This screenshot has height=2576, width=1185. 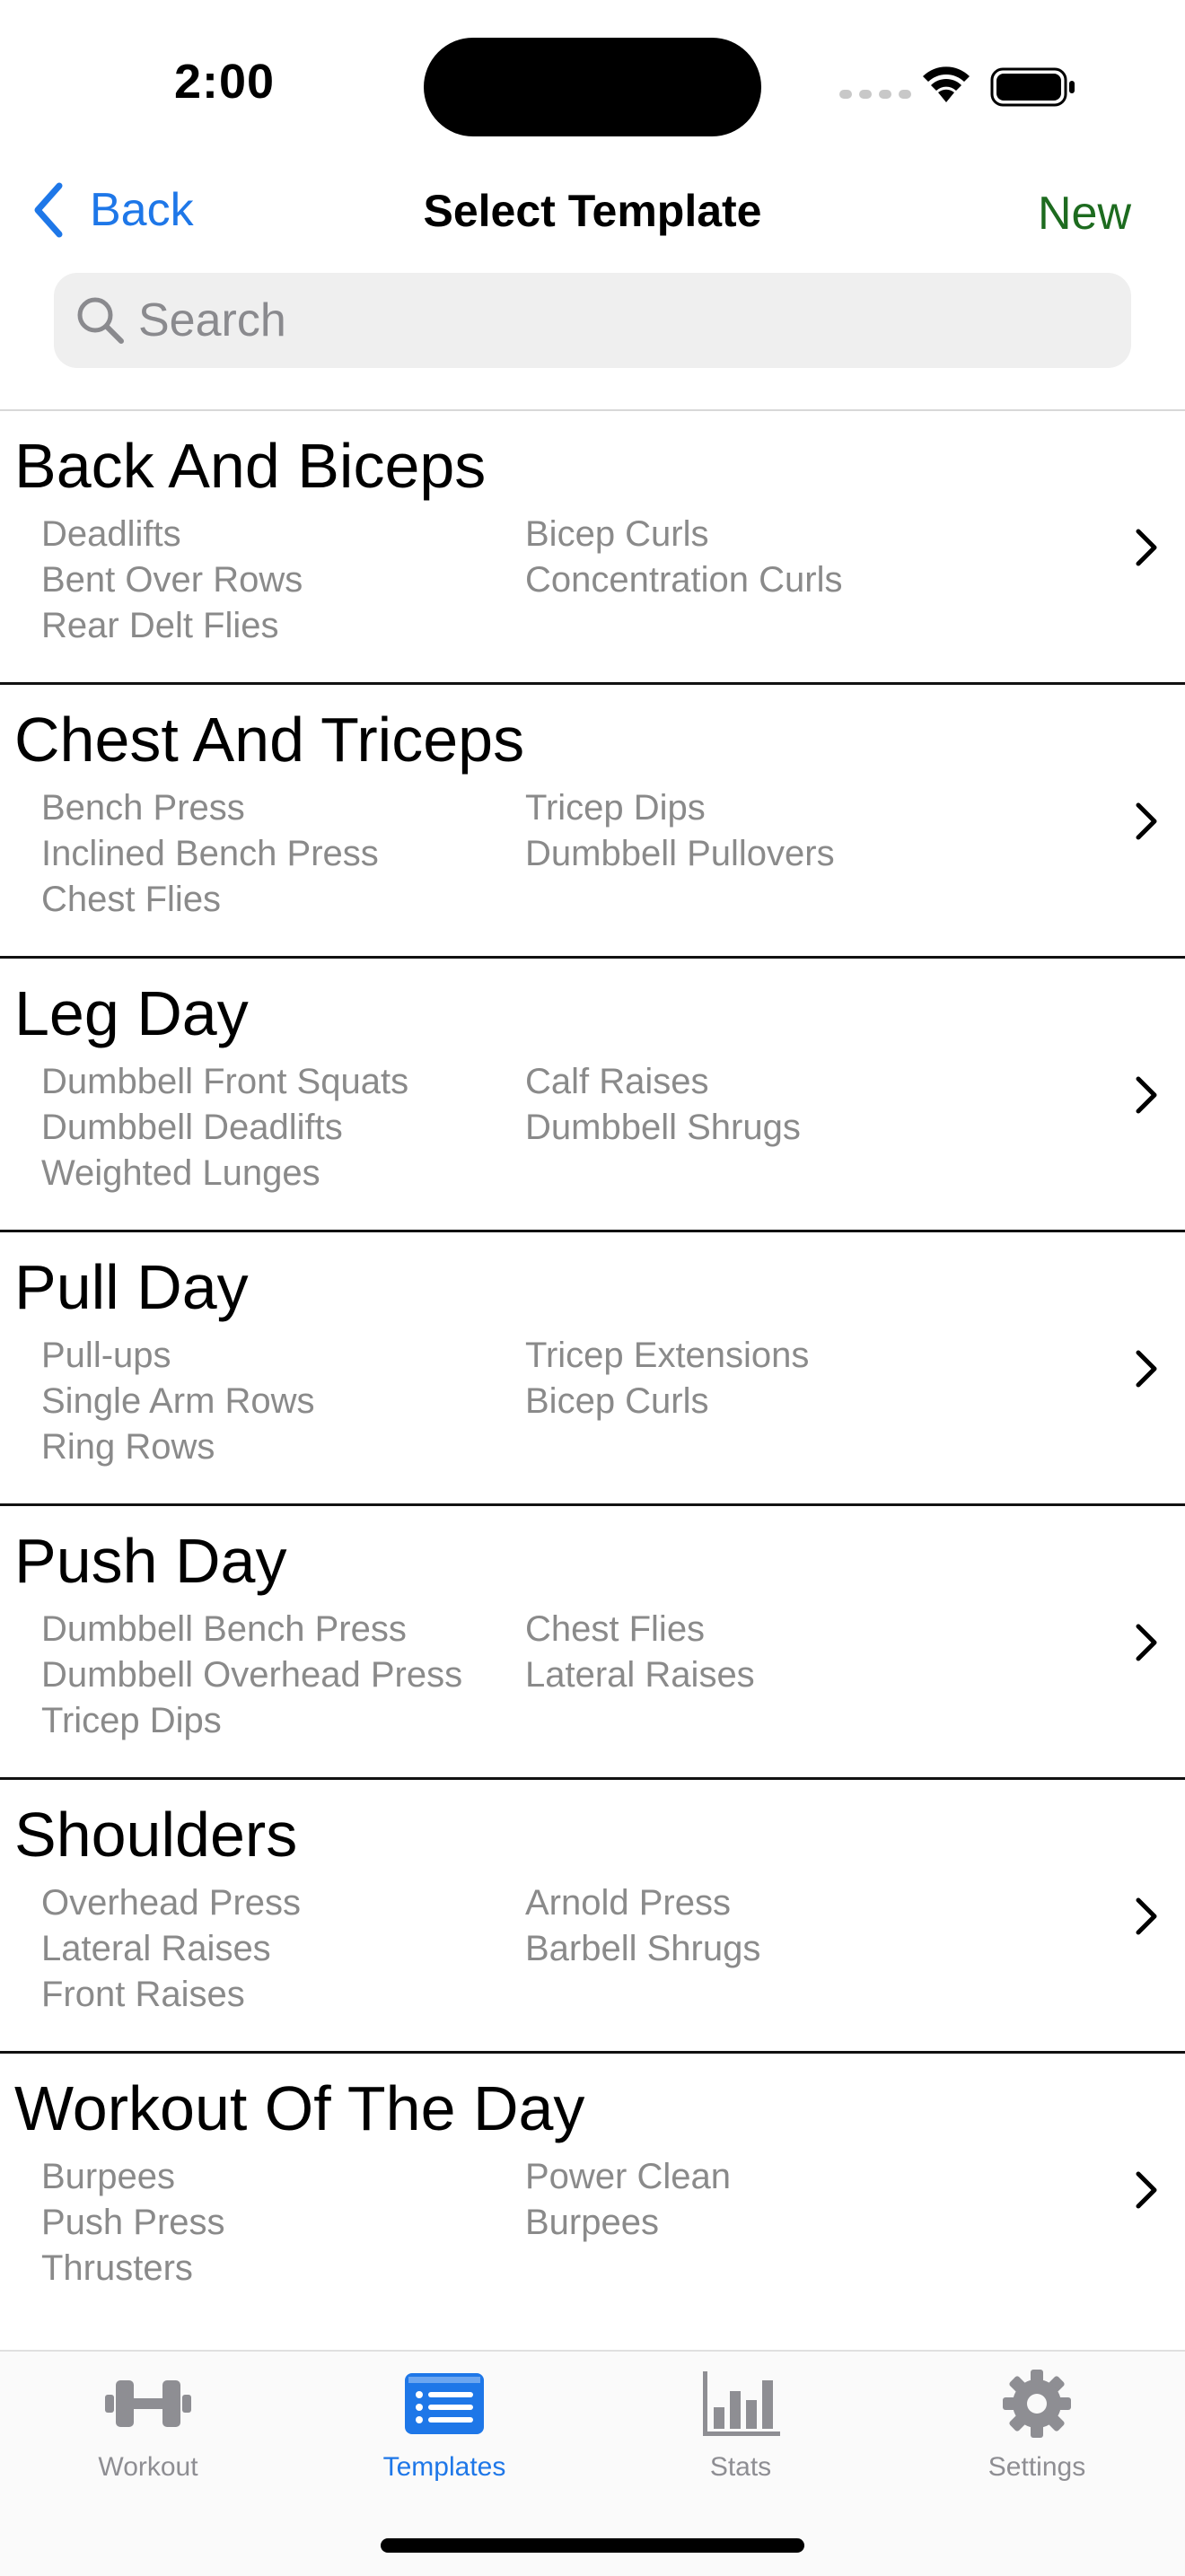 I want to click on back-label: Back, so click(x=142, y=210).